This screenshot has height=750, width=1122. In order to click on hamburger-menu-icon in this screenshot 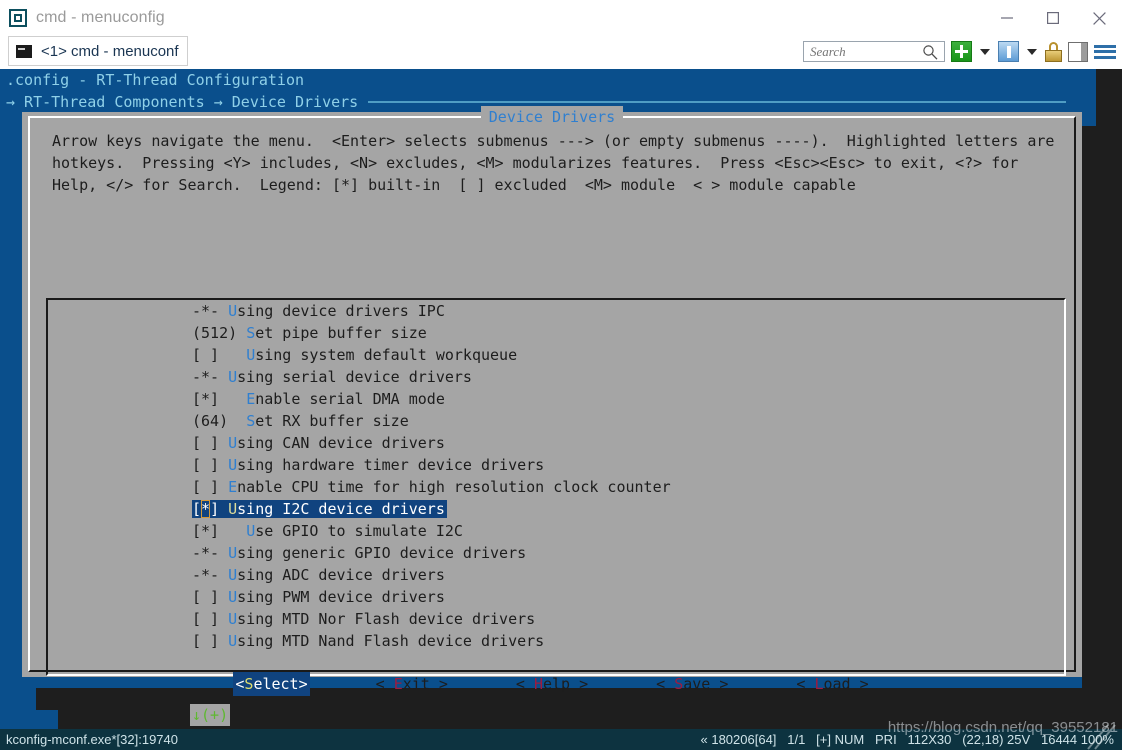, I will do `click(1105, 52)`.